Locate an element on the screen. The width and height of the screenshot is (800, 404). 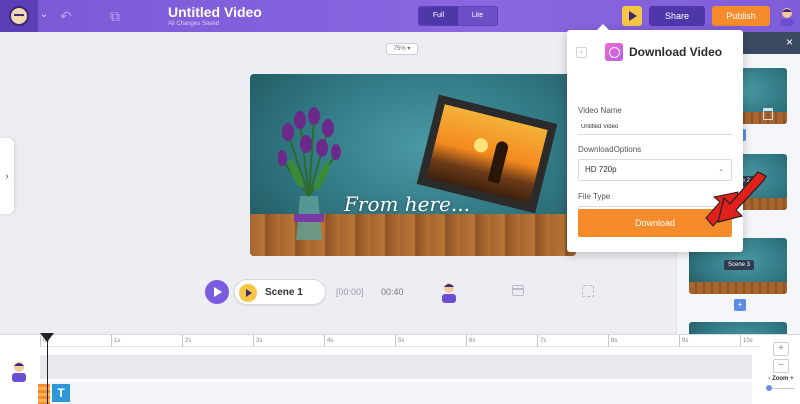
play-scene-button is located at coordinates (248, 293).